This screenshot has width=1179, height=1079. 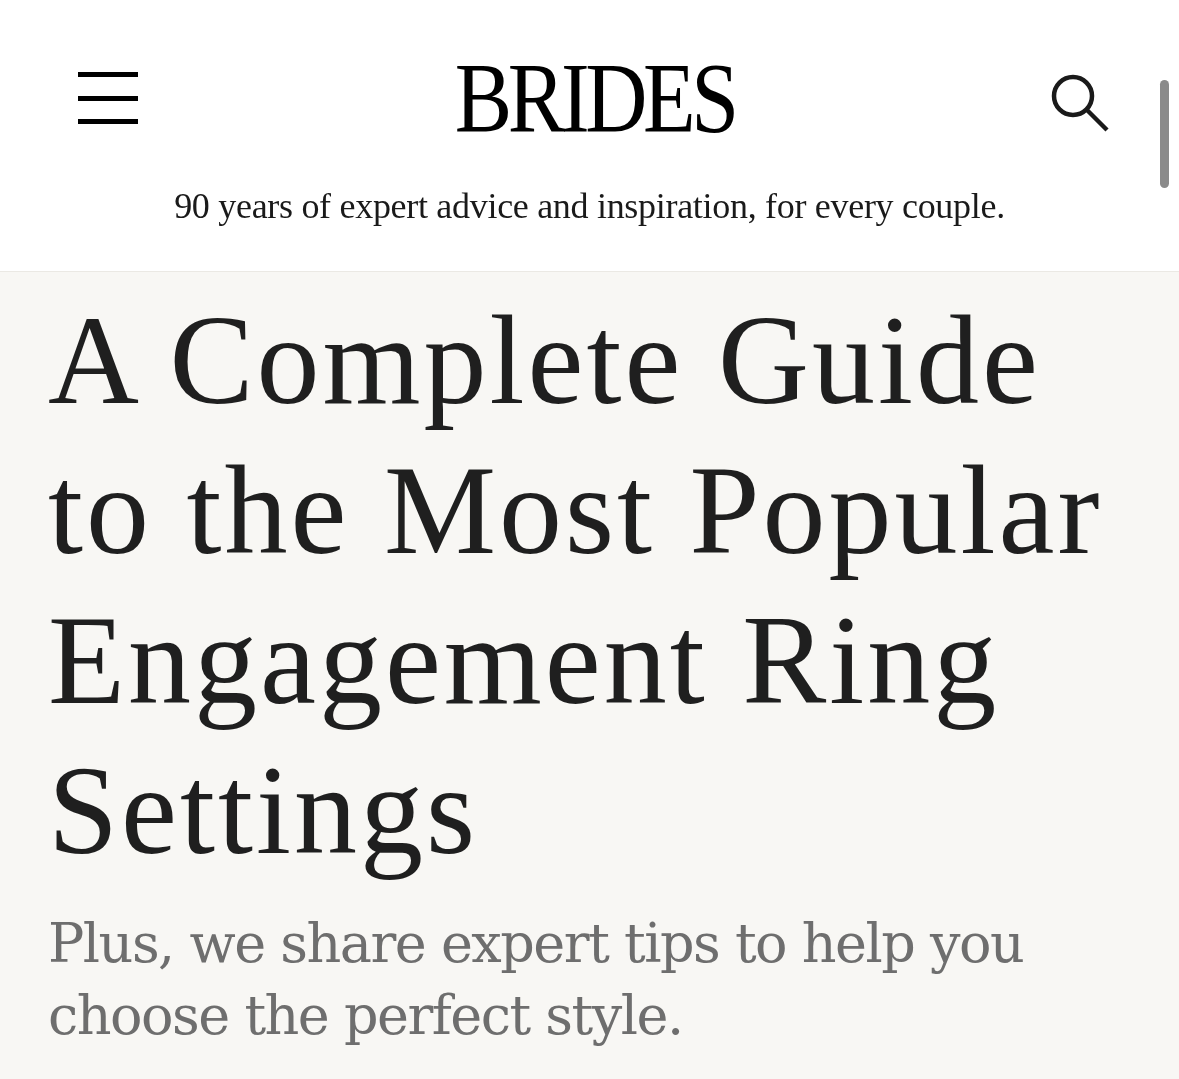 What do you see at coordinates (1164, 134) in the screenshot?
I see `scrollbar-thumb` at bounding box center [1164, 134].